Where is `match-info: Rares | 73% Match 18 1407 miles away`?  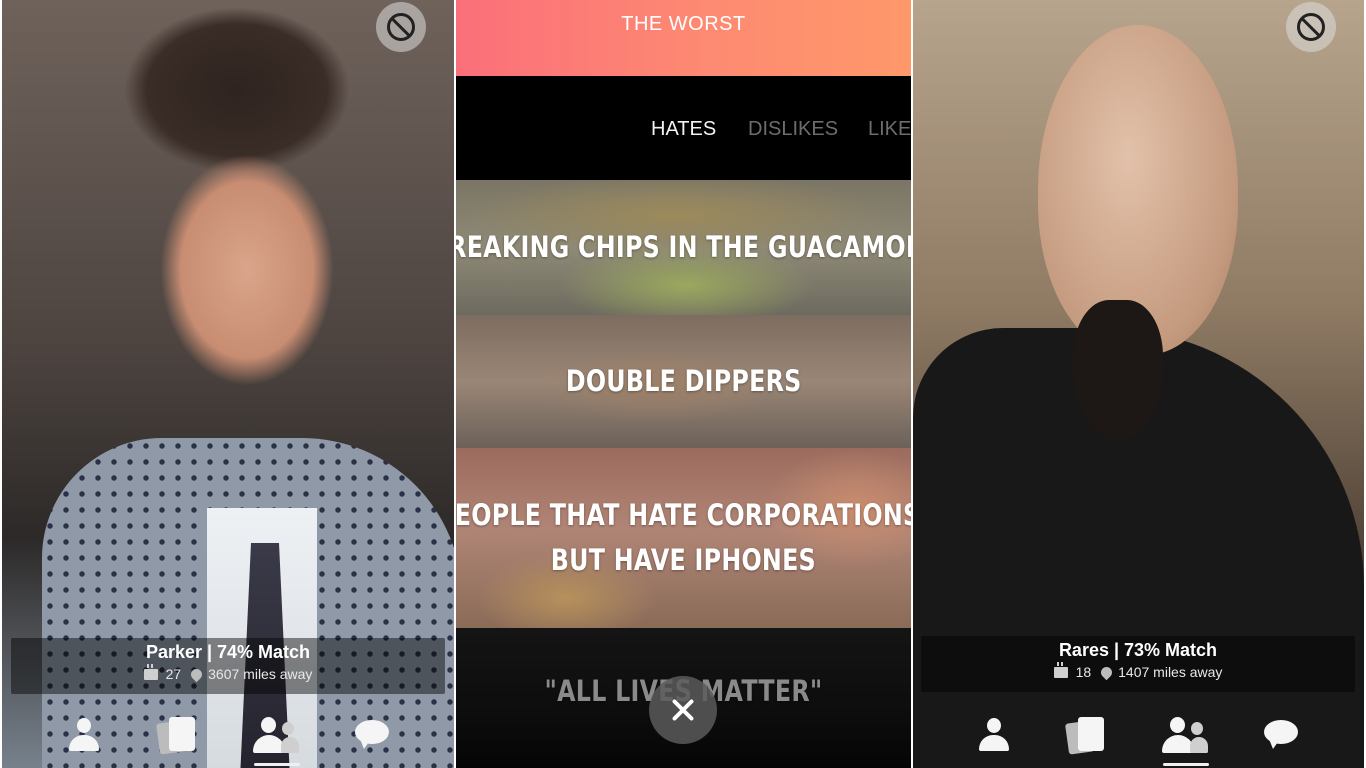
match-info: Rares | 73% Match 18 1407 miles away is located at coordinates (1138, 664).